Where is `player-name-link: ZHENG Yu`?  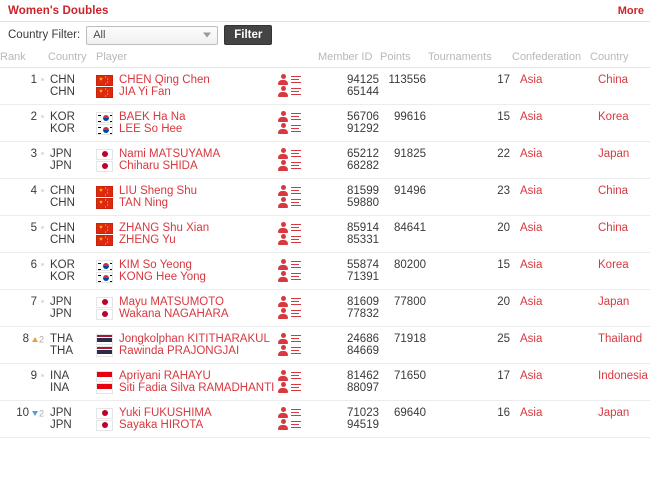
player-name-link: ZHENG Yu is located at coordinates (147, 240).